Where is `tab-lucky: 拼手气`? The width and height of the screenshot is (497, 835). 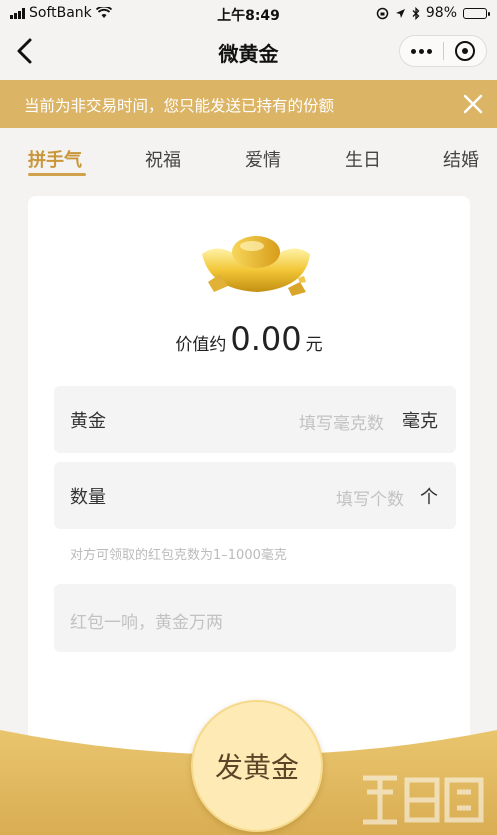 tab-lucky: 拼手气 is located at coordinates (55, 159).